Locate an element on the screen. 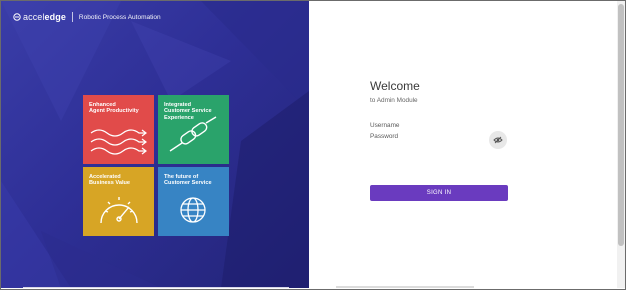 The image size is (626, 290). tile-customer-service-experience: Integrated Customer Service Experience is located at coordinates (193, 129).